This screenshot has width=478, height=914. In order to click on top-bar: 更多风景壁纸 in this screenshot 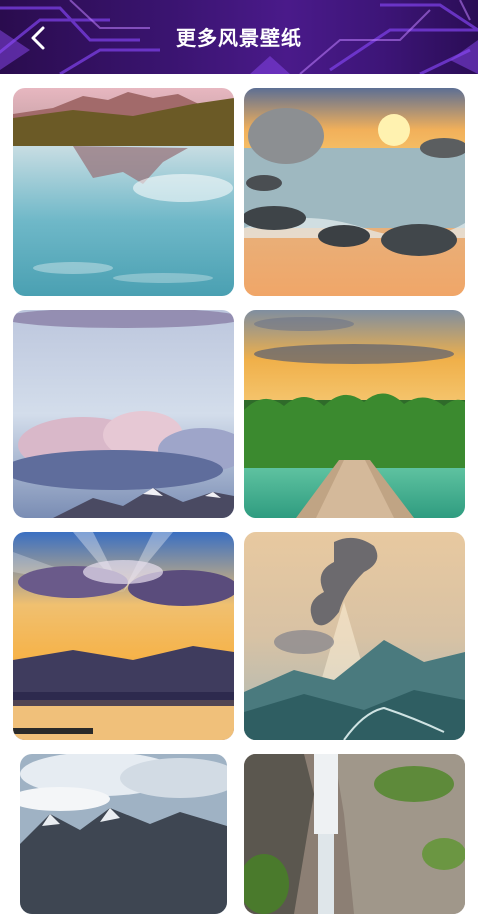, I will do `click(239, 37)`.